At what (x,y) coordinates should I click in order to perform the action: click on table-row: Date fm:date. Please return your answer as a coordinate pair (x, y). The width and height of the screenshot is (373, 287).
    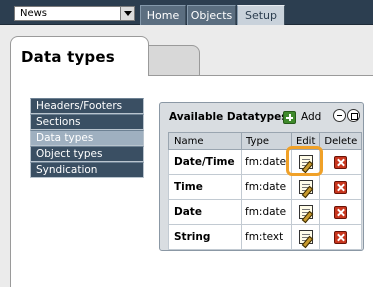
    Looking at the image, I should click on (265, 212).